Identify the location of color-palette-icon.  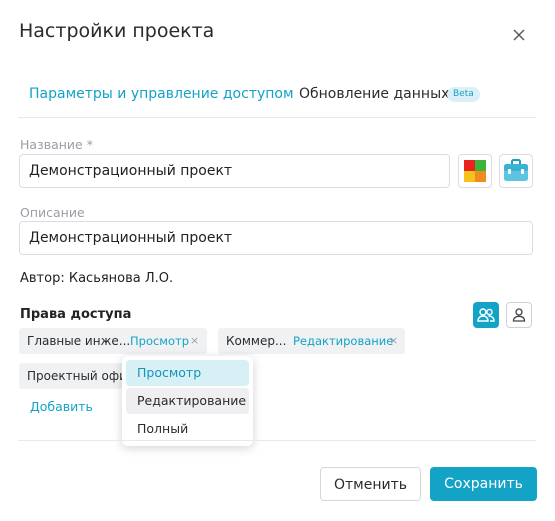
(475, 171).